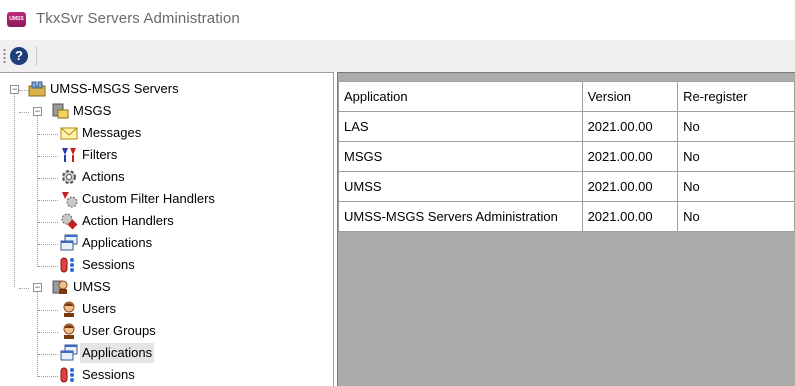 This screenshot has height=386, width=795. I want to click on column-header-re-register: Re-register, so click(736, 96).